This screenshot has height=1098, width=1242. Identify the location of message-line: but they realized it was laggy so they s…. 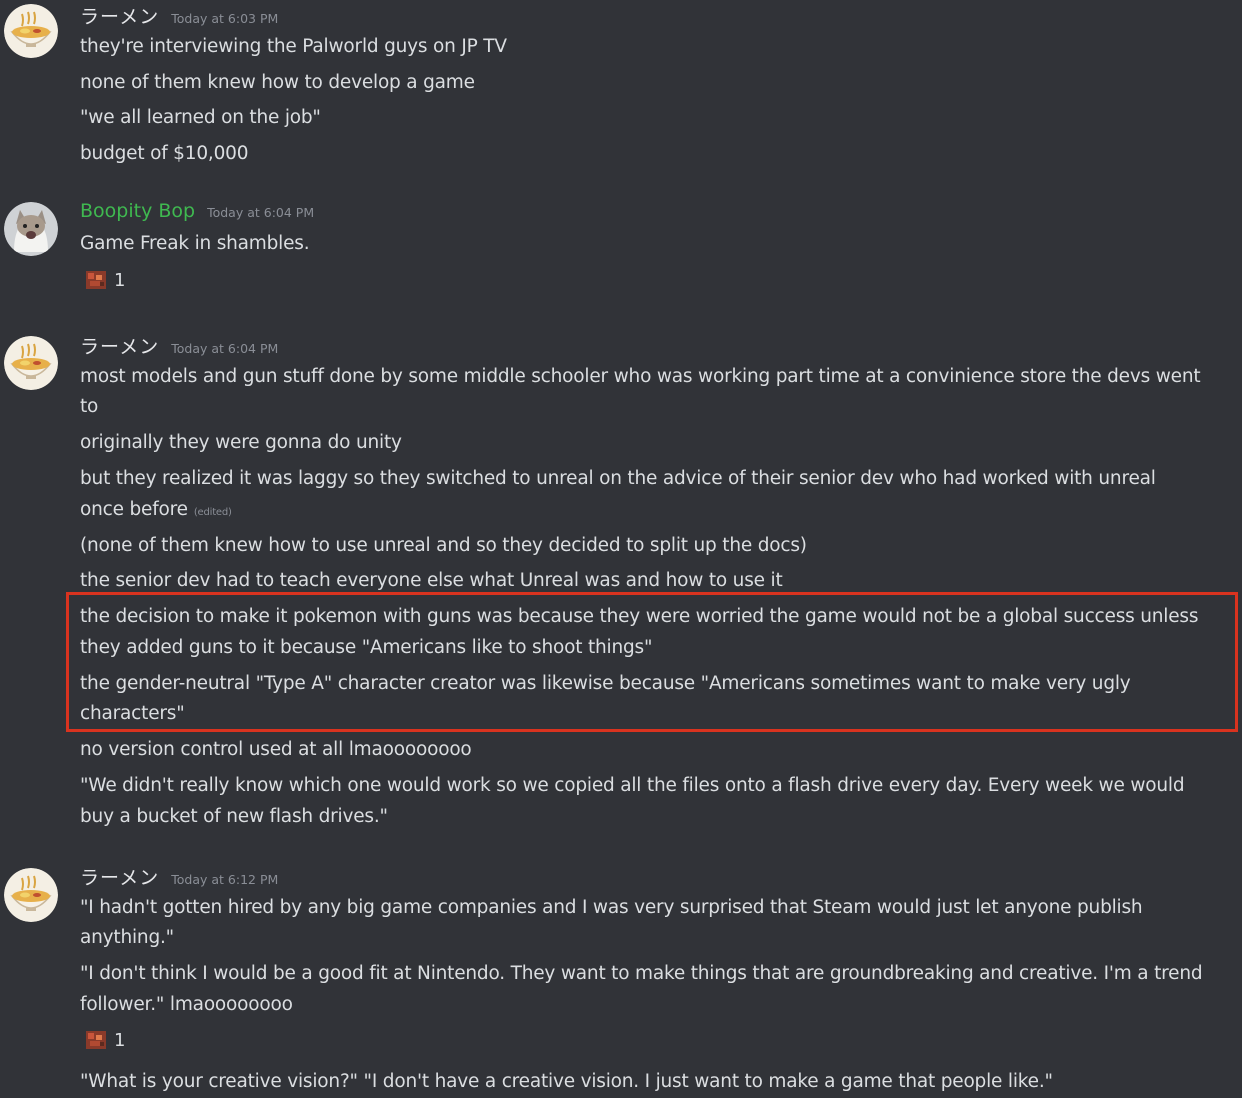
(618, 478).